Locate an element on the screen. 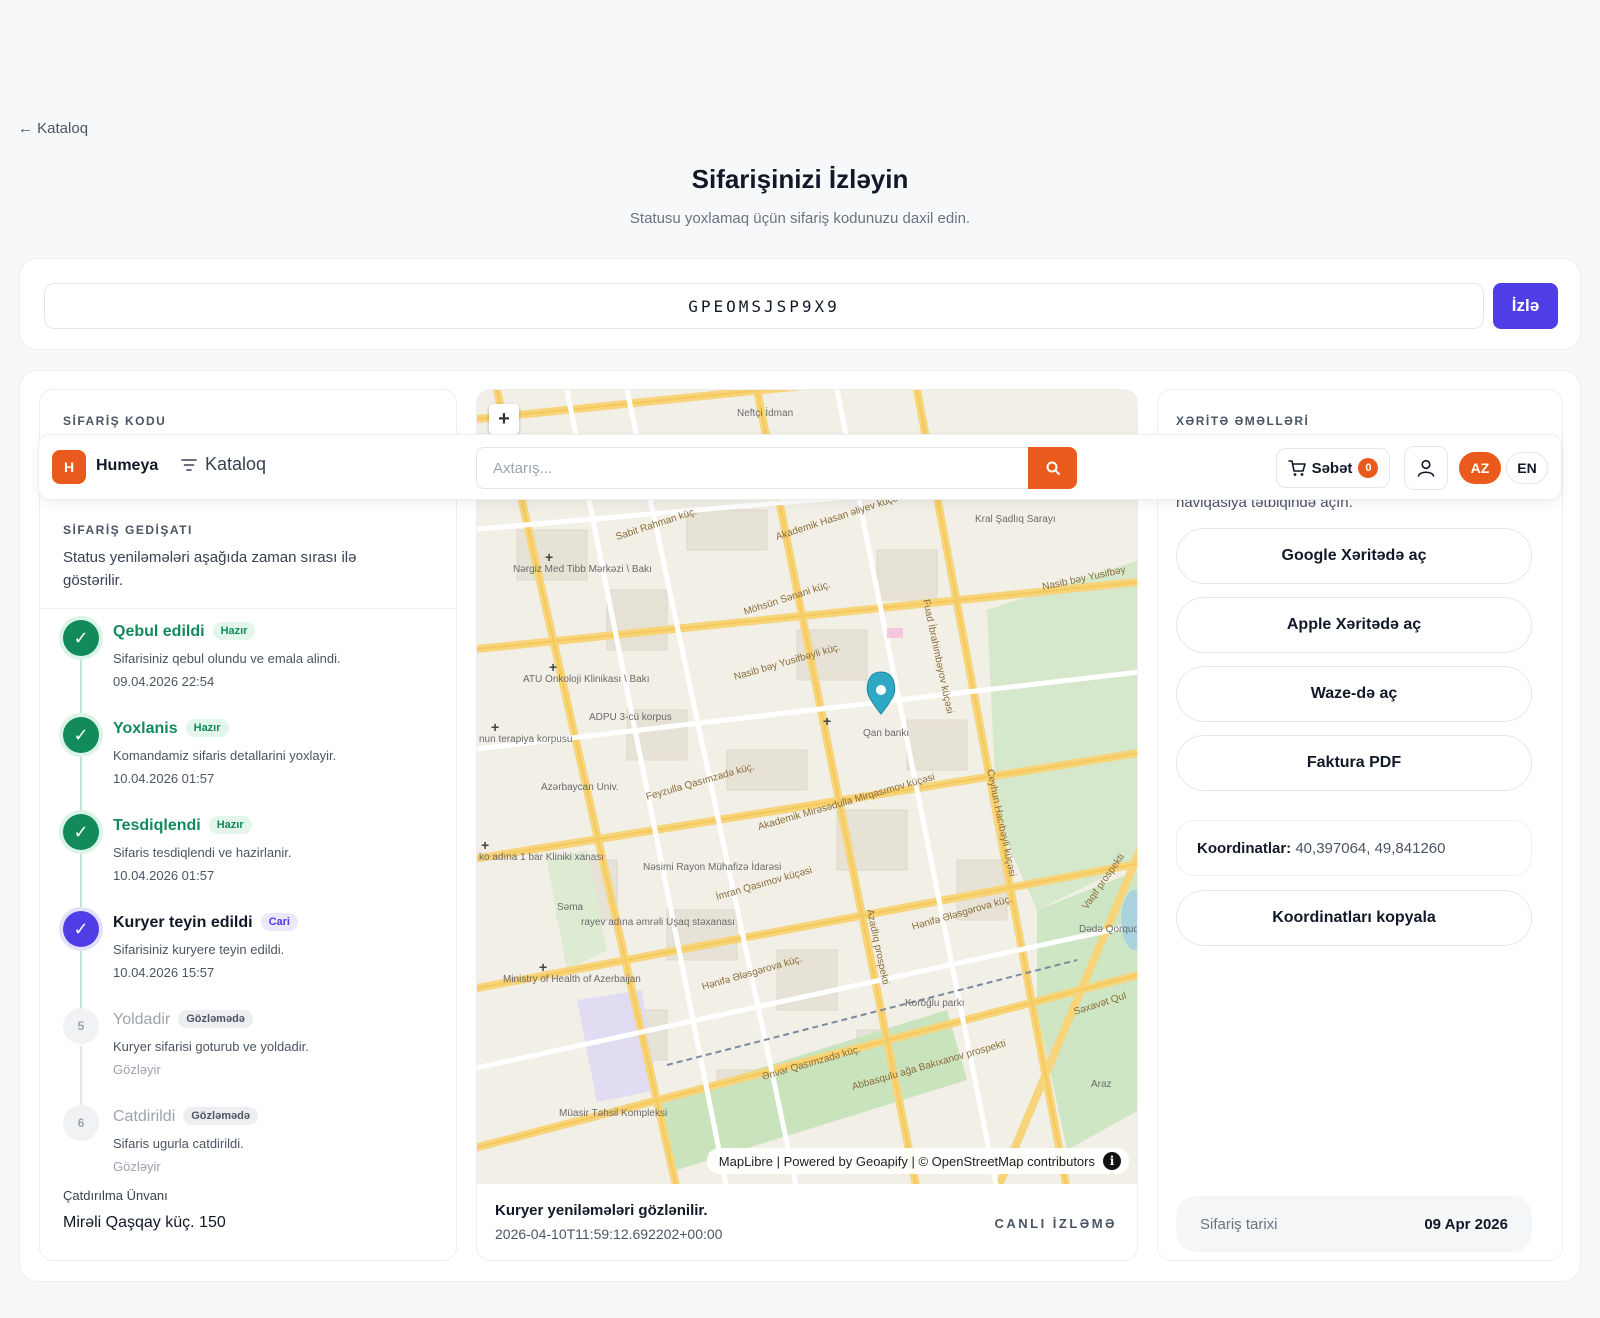 The height and width of the screenshot is (1318, 1600). map-label: Ministry of Health of Azerbaijan is located at coordinates (572, 979).